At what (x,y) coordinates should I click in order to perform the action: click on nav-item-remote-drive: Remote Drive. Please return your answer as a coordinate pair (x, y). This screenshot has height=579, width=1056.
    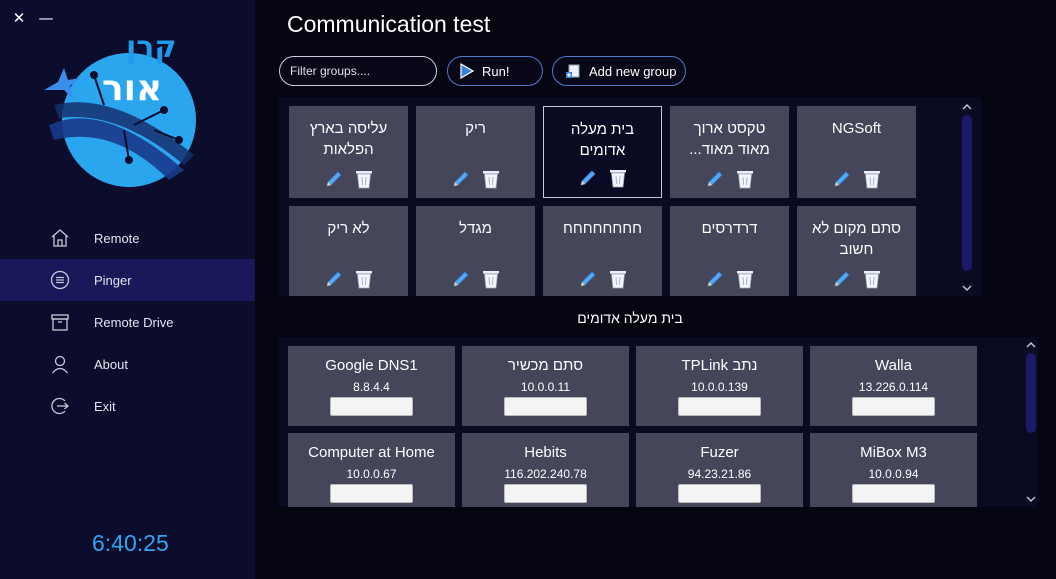
    Looking at the image, I should click on (127, 322).